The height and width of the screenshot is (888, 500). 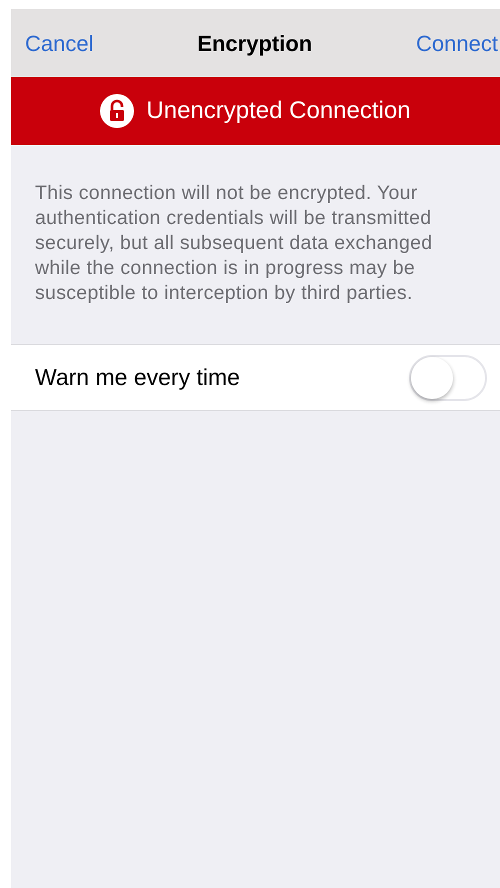 What do you see at coordinates (137, 377) in the screenshot?
I see `setting-label: Warn me every time` at bounding box center [137, 377].